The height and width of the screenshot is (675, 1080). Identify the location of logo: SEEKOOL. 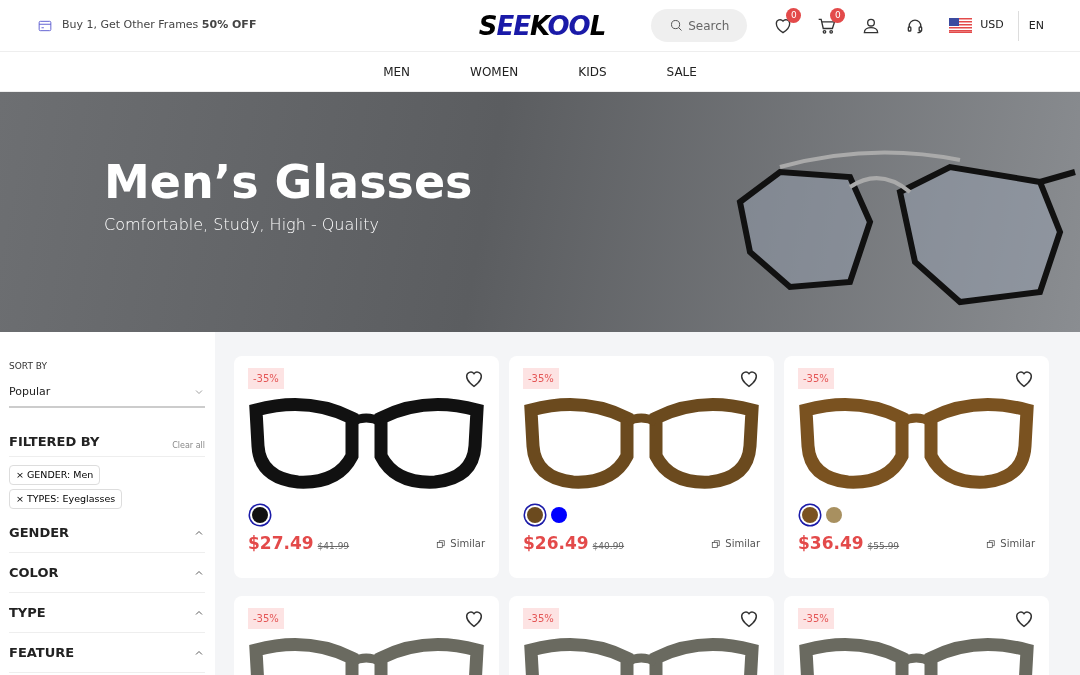
(542, 25).